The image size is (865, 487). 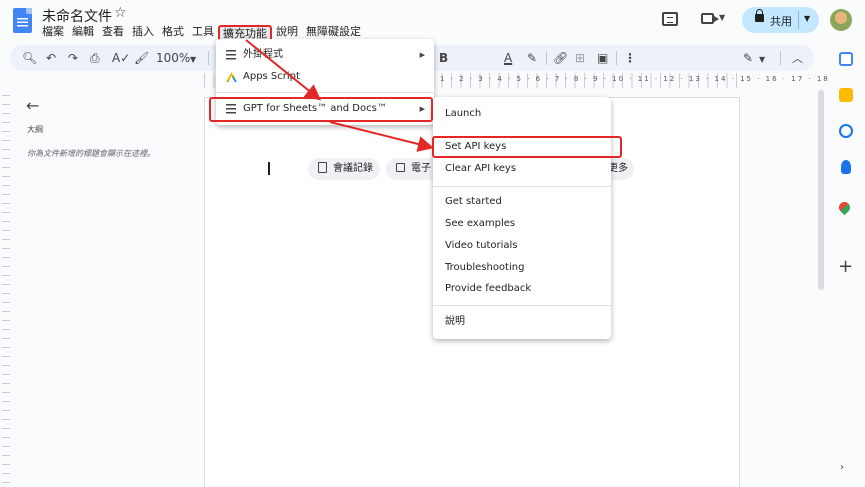 I want to click on menu-item-provide-feedback: Provide feedback, so click(x=522, y=289).